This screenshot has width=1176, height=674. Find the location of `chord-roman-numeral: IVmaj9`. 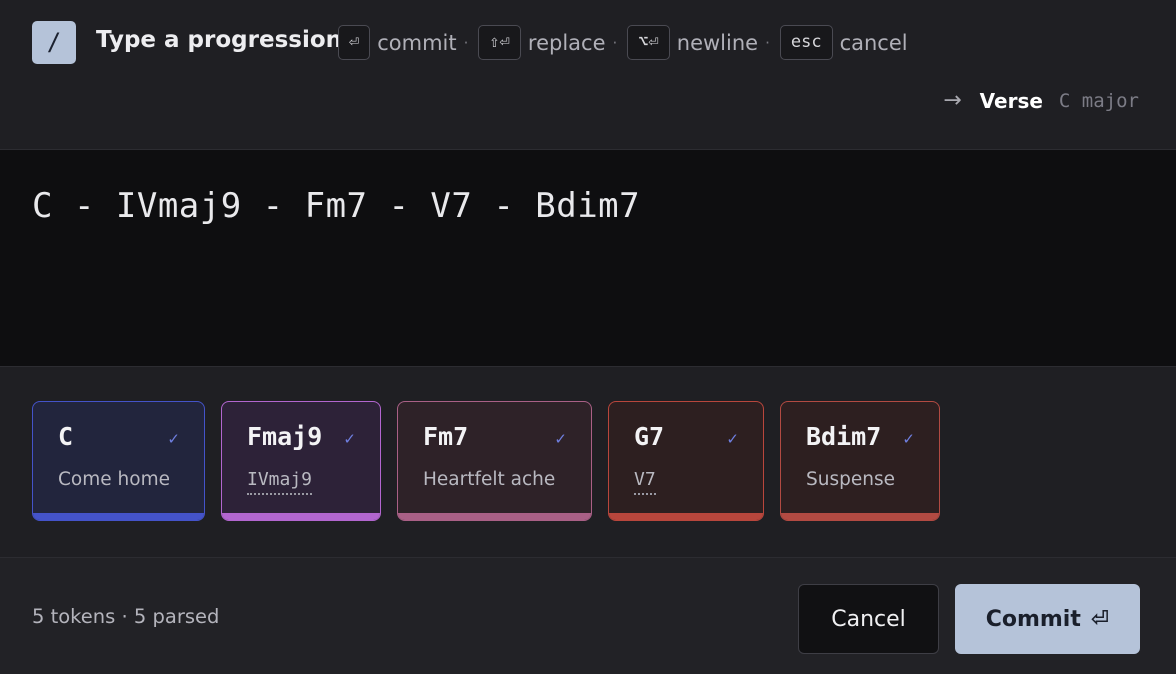

chord-roman-numeral: IVmaj9 is located at coordinates (280, 482).